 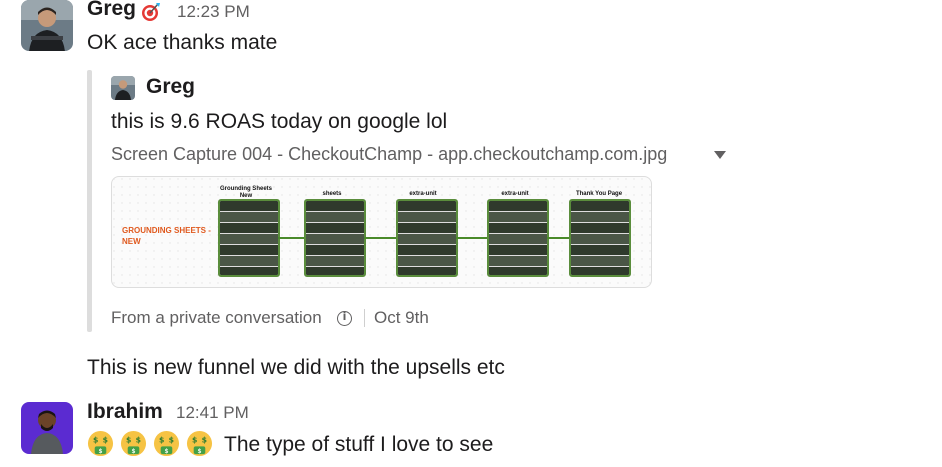 I want to click on funnel-node-title: Grounding Sheets New, so click(x=245, y=192).